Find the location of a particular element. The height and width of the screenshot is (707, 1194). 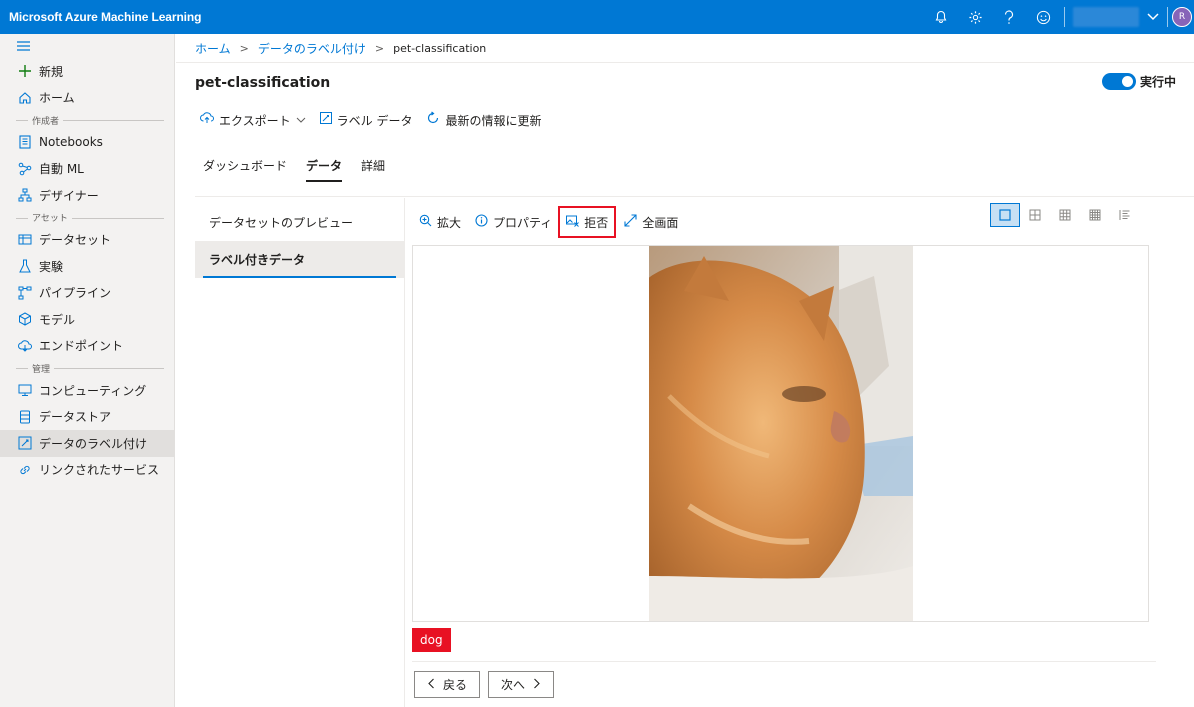

layout-grid-2x2-icon is located at coordinates (1035, 215).